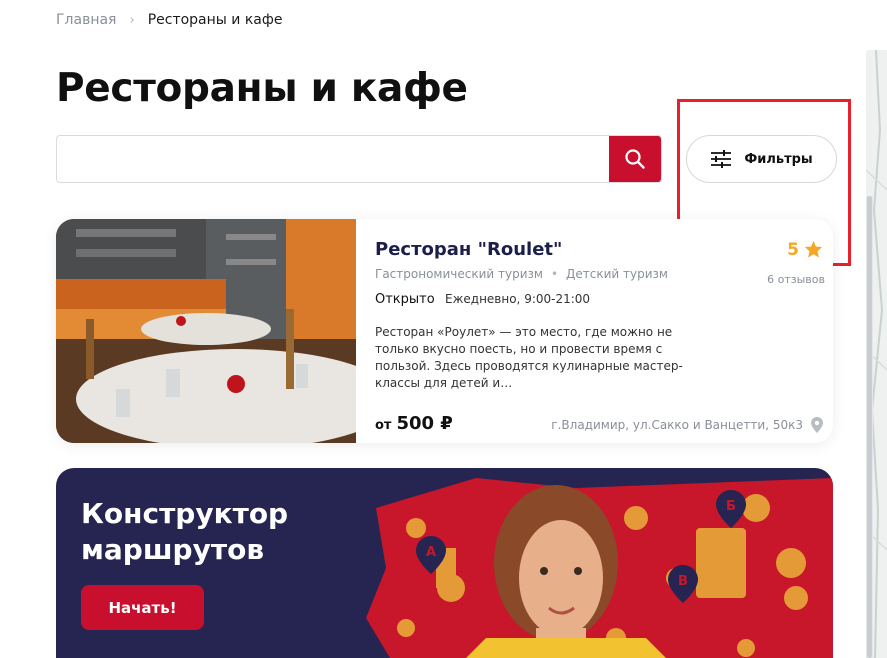  What do you see at coordinates (142, 607) in the screenshot?
I see `start-button: Начать!` at bounding box center [142, 607].